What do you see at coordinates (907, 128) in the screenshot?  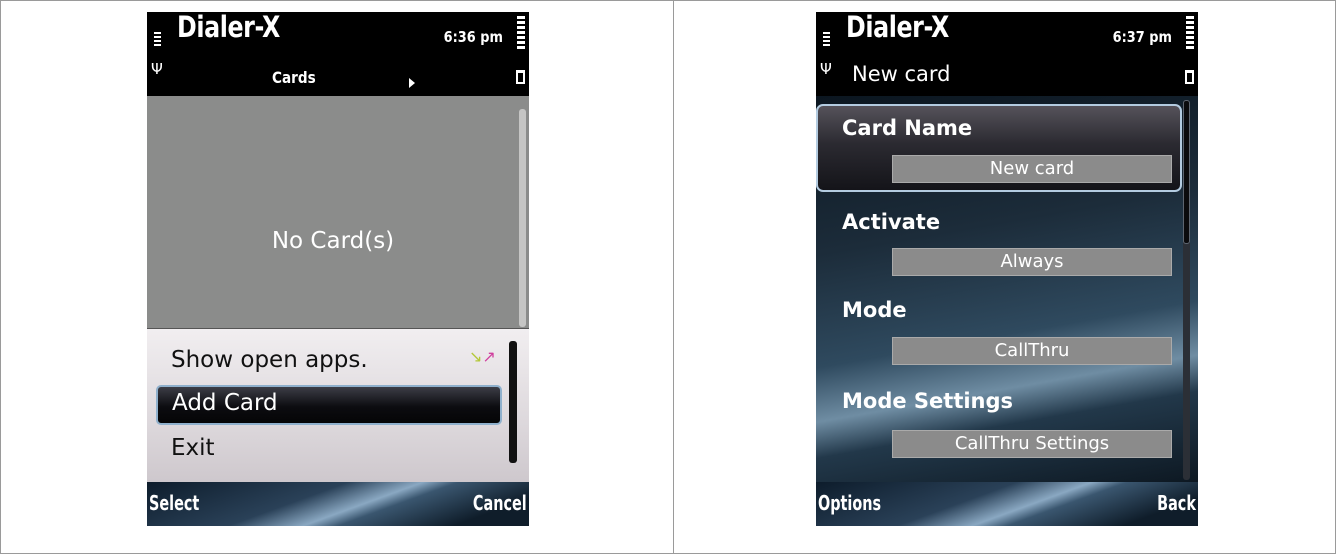 I see `field-label-card-name: Card Name` at bounding box center [907, 128].